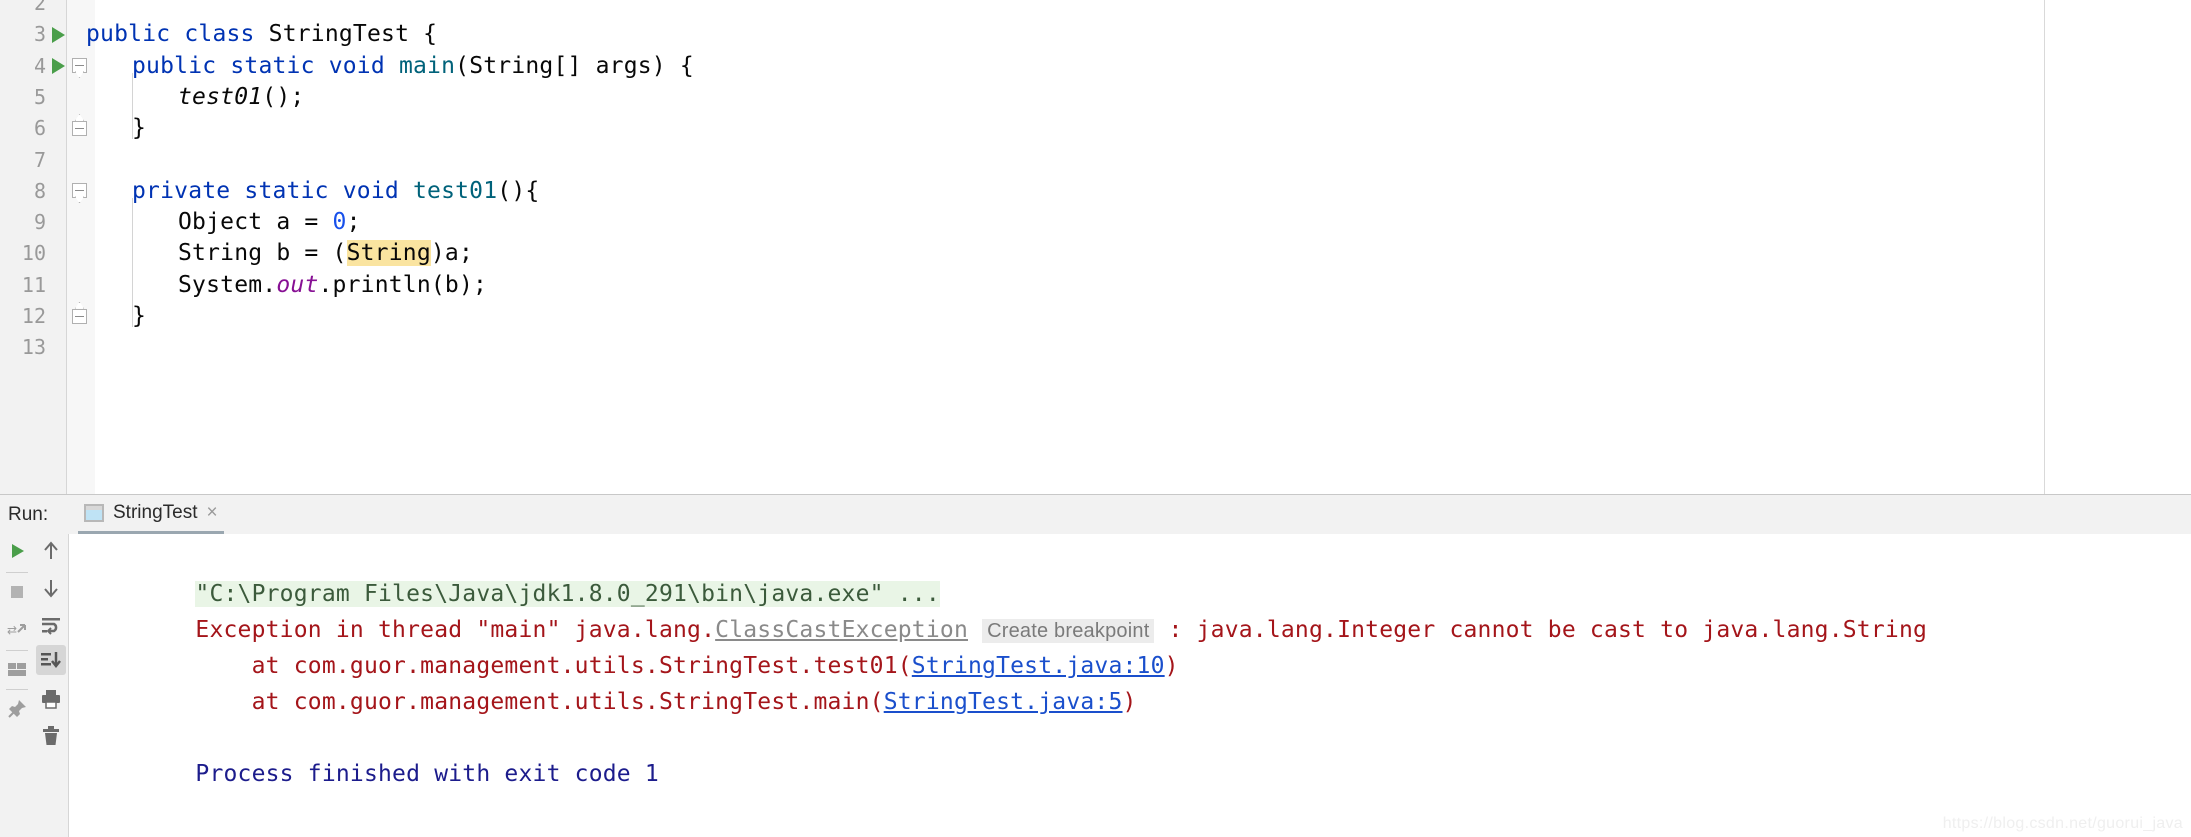 The width and height of the screenshot is (2191, 837). What do you see at coordinates (139, 316) in the screenshot?
I see `code-token: }` at bounding box center [139, 316].